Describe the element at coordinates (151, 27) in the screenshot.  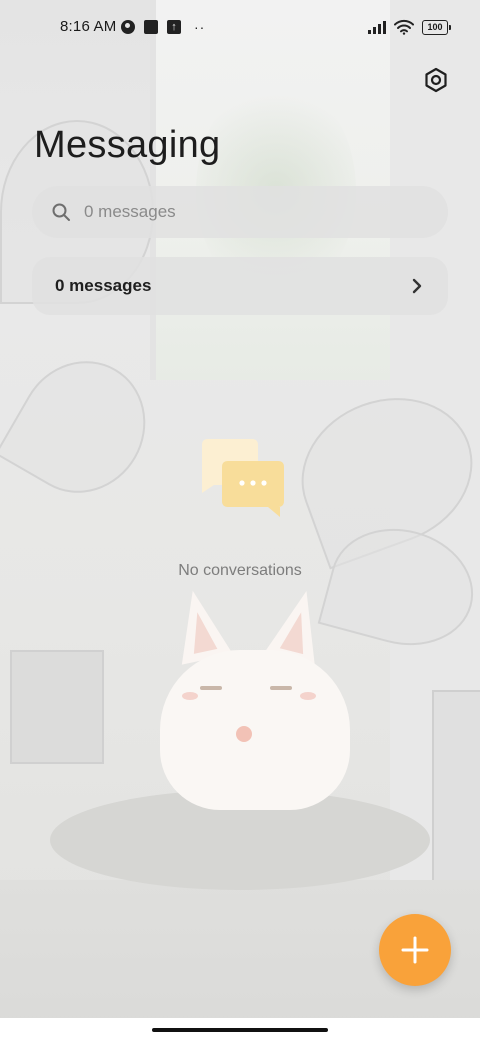
I see `square-notification-icon` at that location.